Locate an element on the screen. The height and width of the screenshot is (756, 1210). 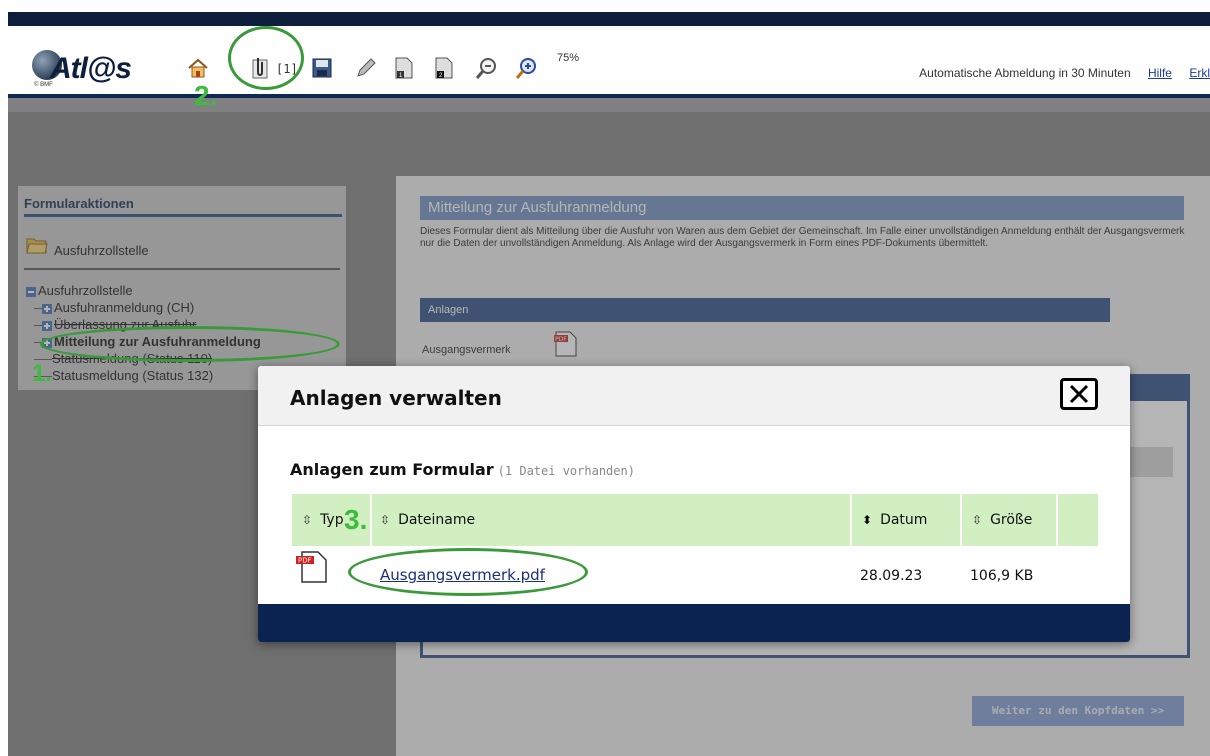
logout-timer: Automatische Abmeldung in 30 Minuten is located at coordinates (1025, 73).